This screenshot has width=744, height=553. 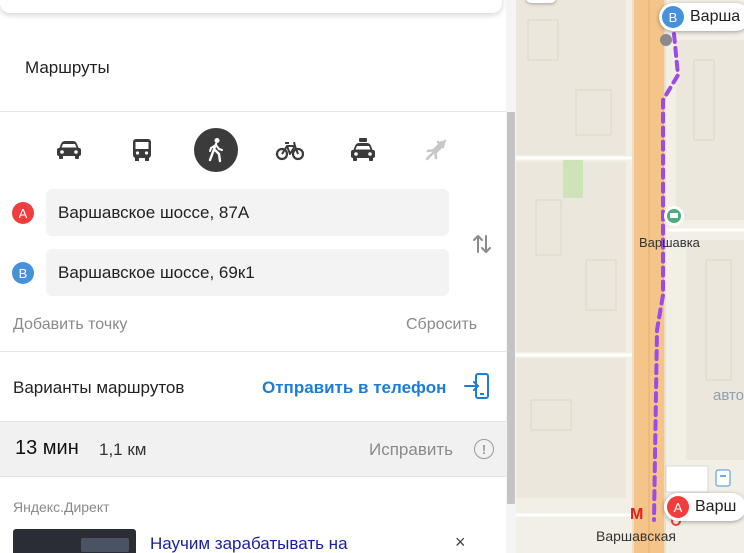 What do you see at coordinates (67, 67) in the screenshot?
I see `panel-title: Маршруты` at bounding box center [67, 67].